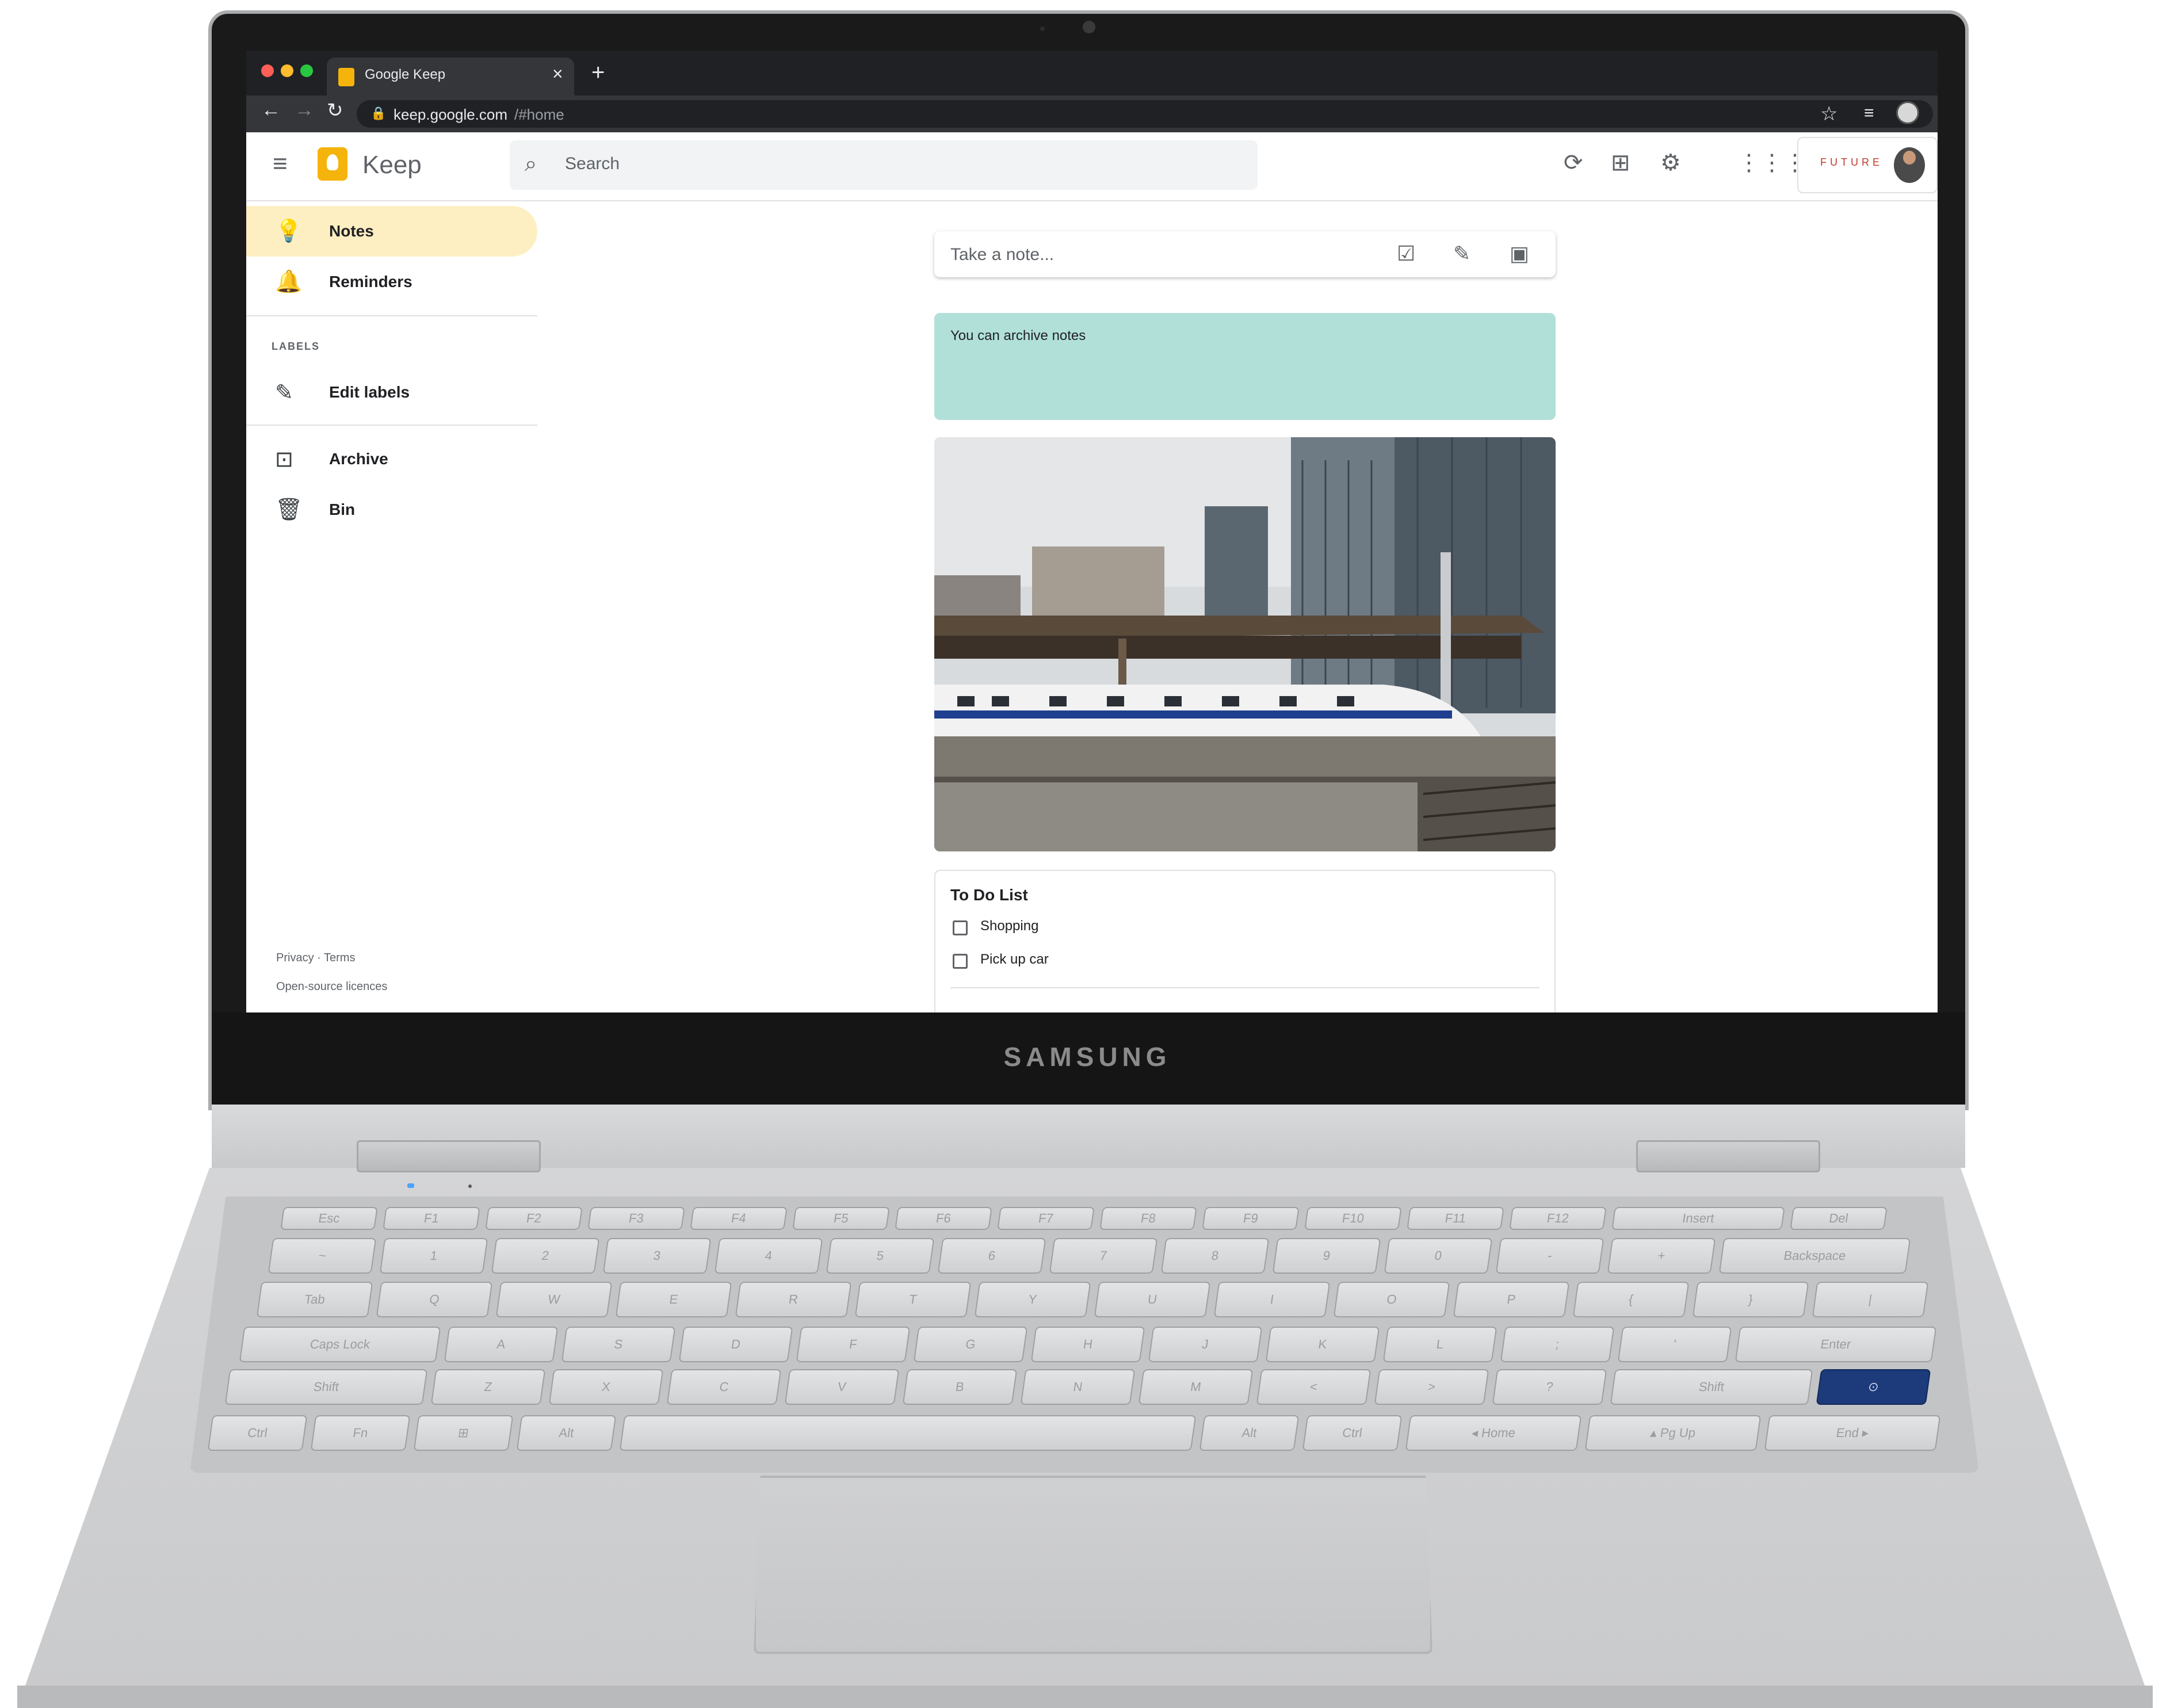 The height and width of the screenshot is (1708, 2170). Describe the element at coordinates (1103, 1256) in the screenshot. I see `keyboard-key: 7` at that location.